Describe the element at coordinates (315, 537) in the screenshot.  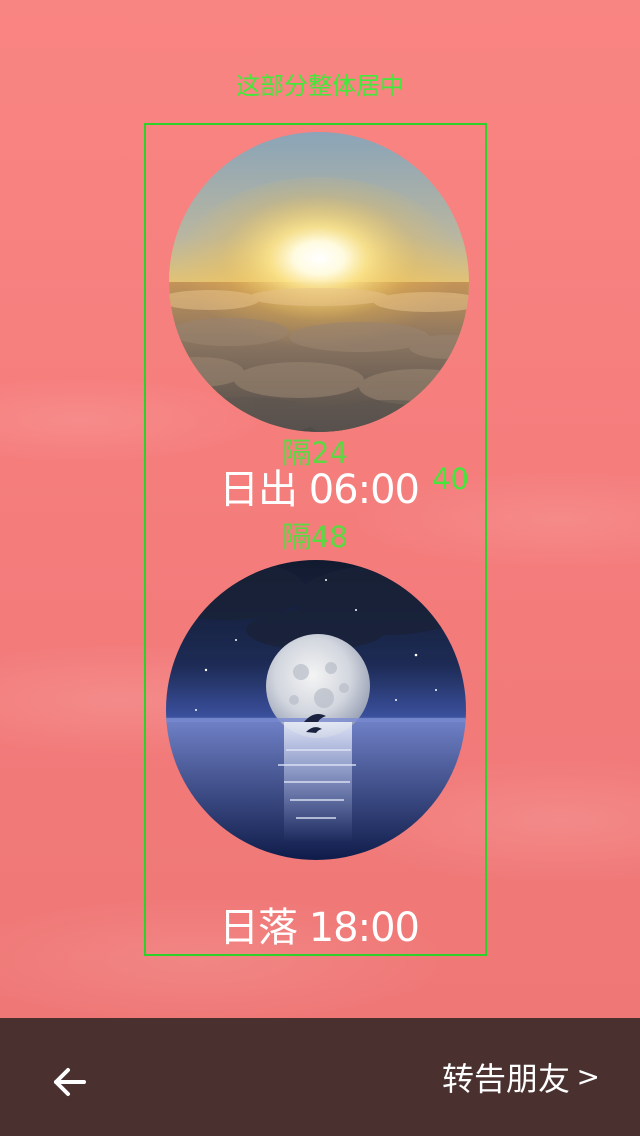
I see `annotation-gap-48: 隔48` at that location.